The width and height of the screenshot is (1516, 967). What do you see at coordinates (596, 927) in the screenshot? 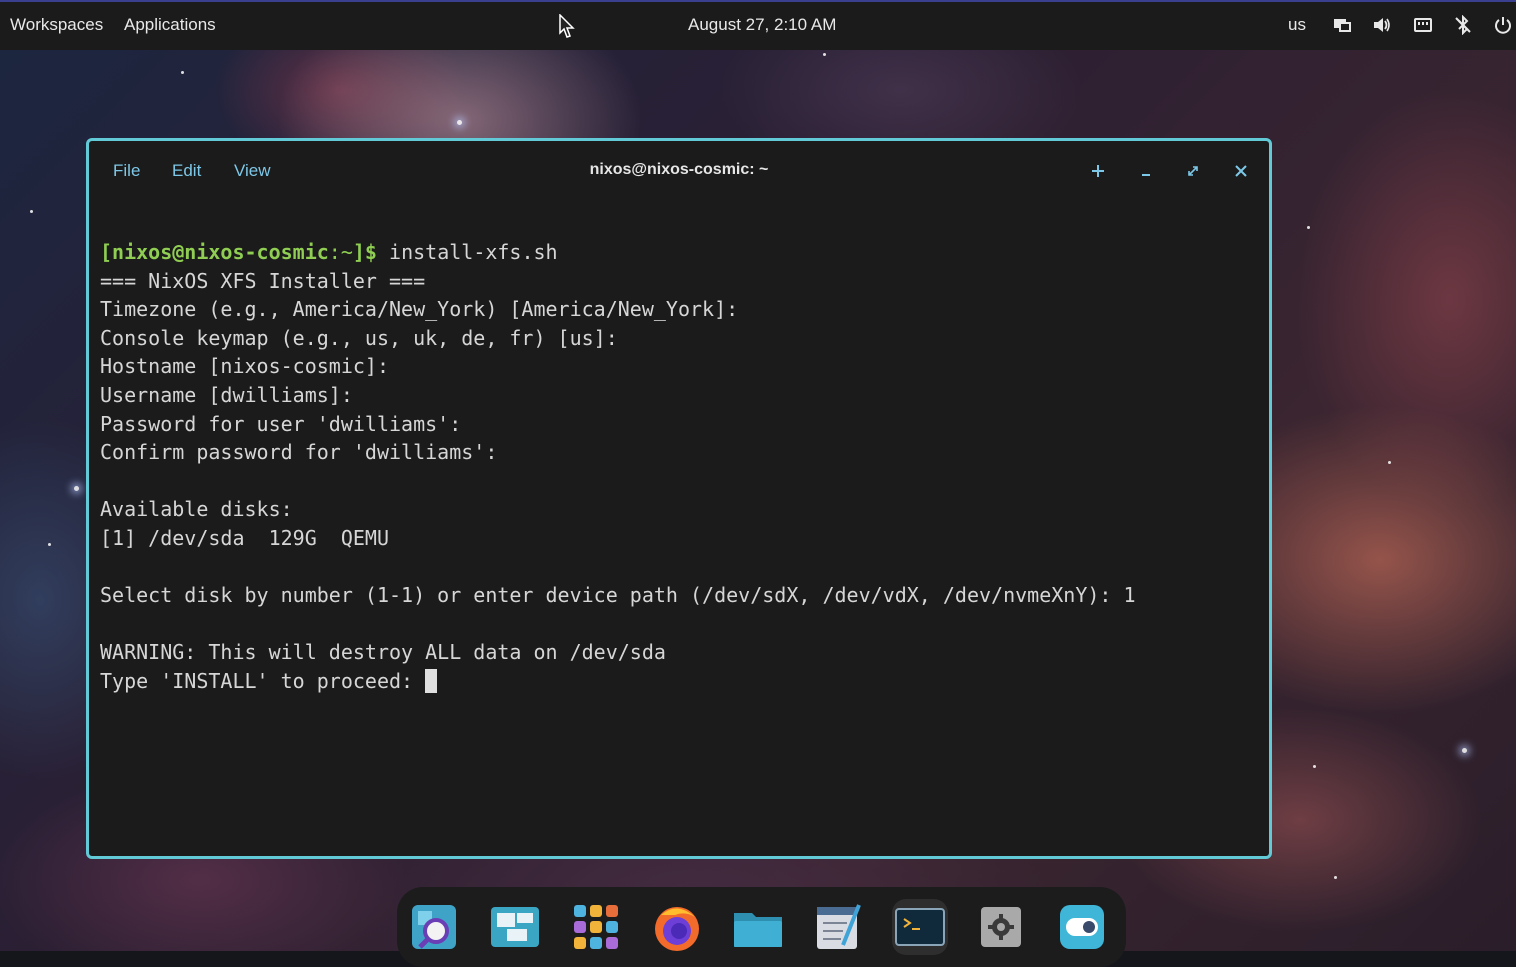
I see `app-grid-icon` at bounding box center [596, 927].